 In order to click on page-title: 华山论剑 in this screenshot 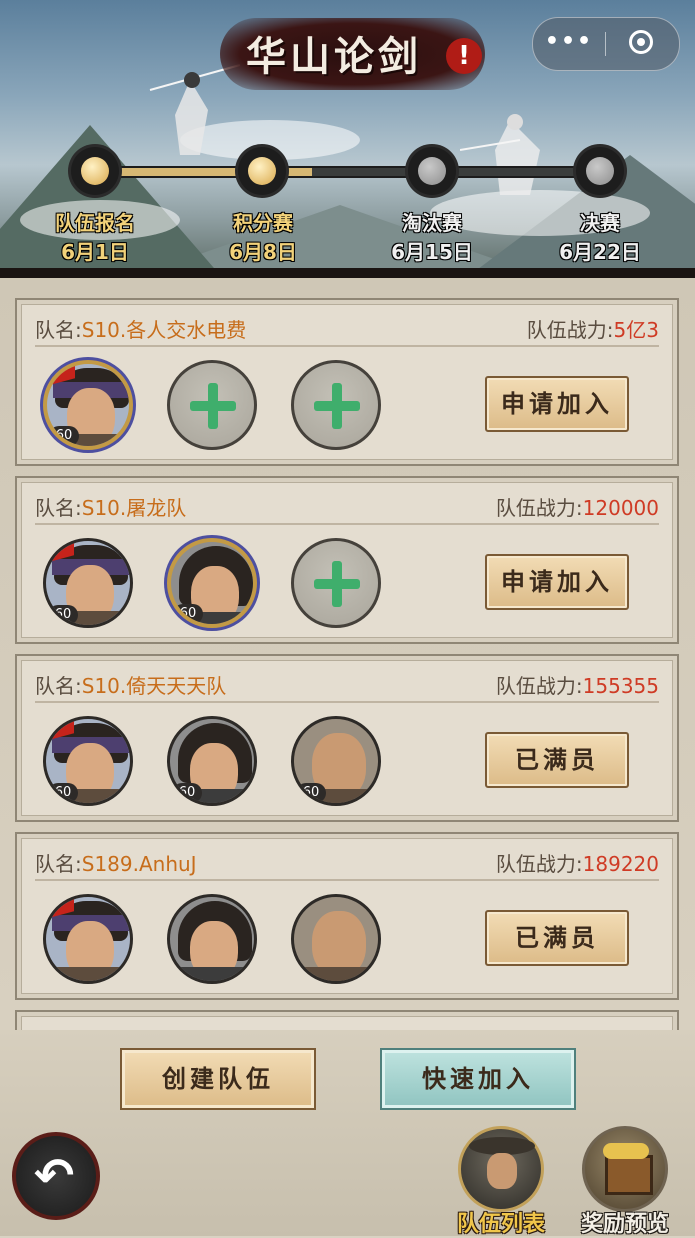, I will do `click(334, 56)`.